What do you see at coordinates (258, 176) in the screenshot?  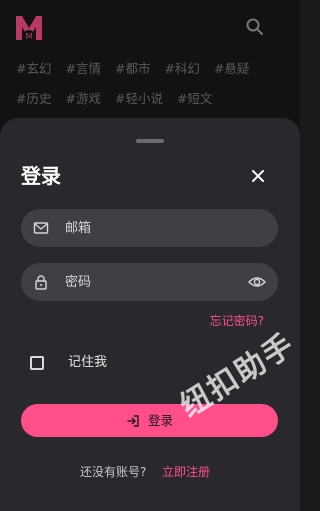 I see `close-icon` at bounding box center [258, 176].